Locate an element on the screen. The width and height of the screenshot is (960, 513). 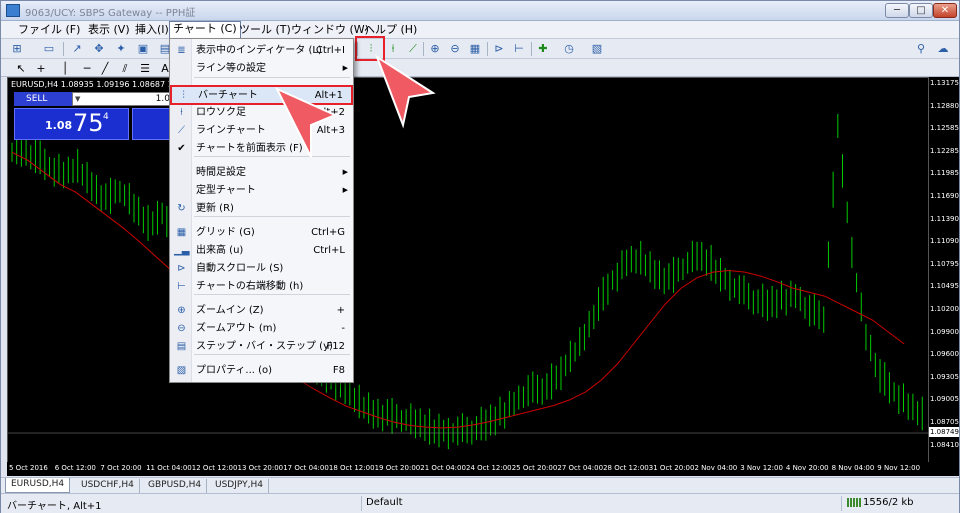
connection-traffic: 1556/2 kb is located at coordinates (888, 502).